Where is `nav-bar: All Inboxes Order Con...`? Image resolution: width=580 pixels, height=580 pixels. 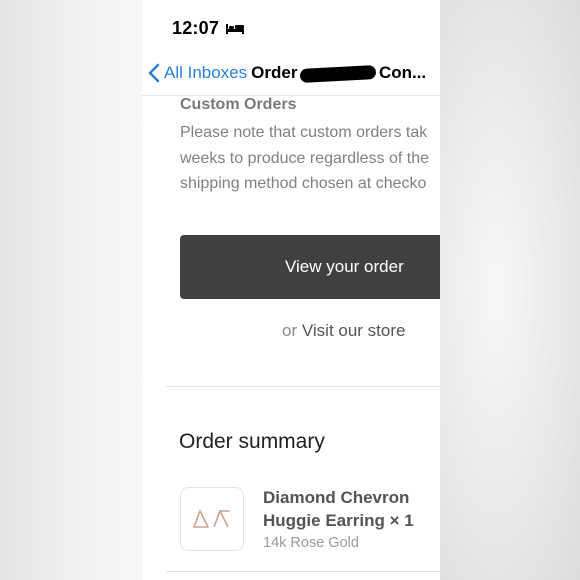
nav-bar: All Inboxes Order Con... is located at coordinates (291, 73).